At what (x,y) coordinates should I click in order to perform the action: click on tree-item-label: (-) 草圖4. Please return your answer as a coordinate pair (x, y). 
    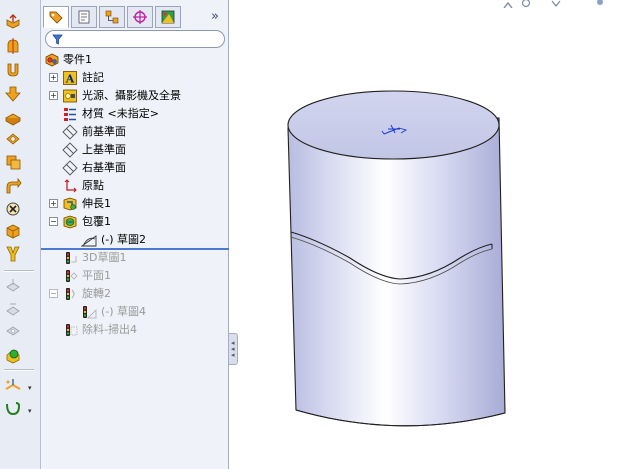
    Looking at the image, I should click on (124, 311).